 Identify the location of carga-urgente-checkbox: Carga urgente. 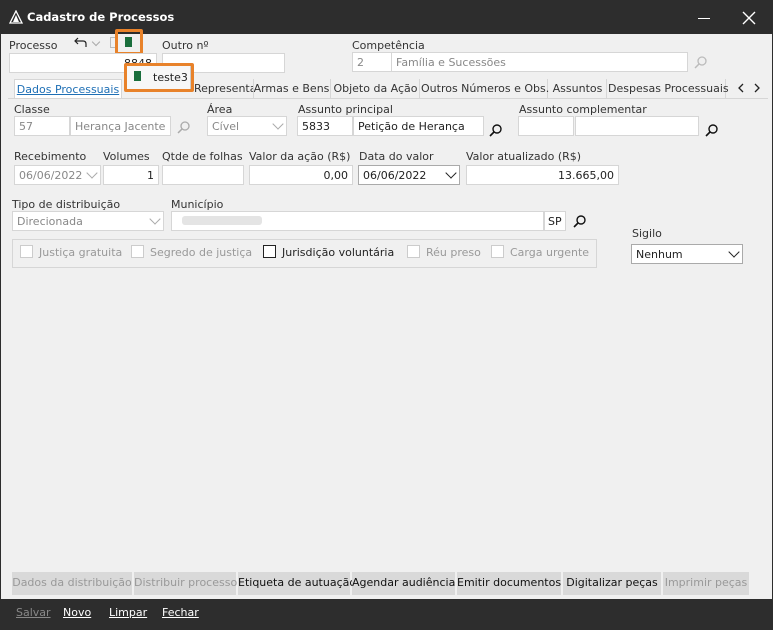
(540, 252).